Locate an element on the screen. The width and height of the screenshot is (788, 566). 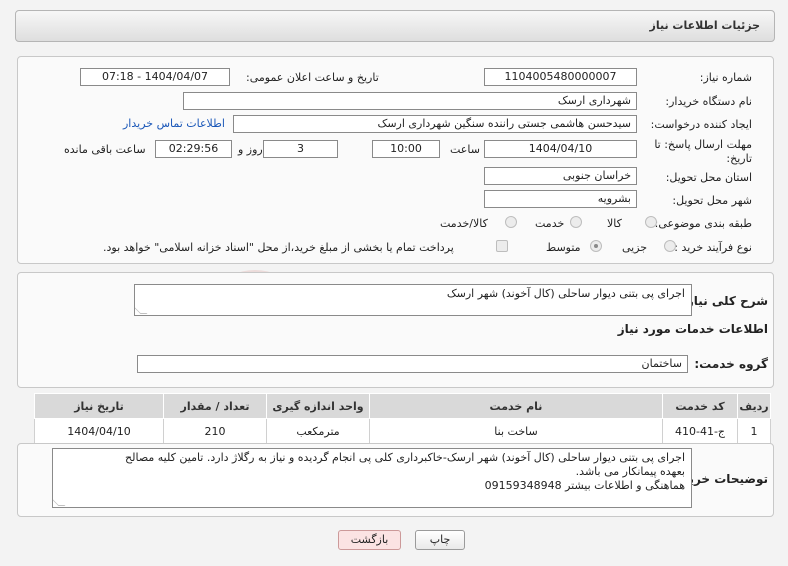
print-button: چاپ is located at coordinates (440, 540).